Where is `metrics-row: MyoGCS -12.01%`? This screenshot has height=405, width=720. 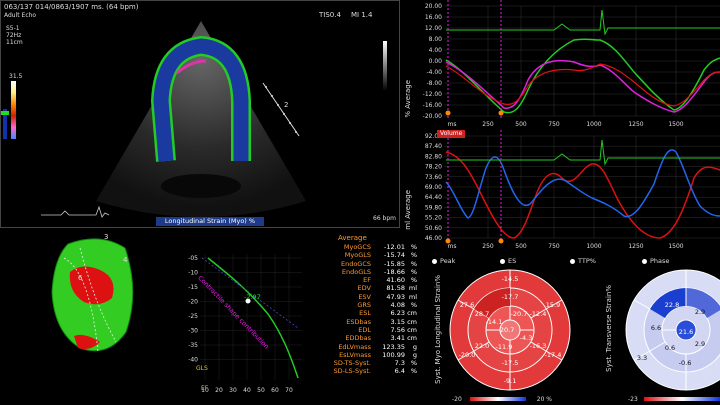 metrics-row: MyoGCS -12.01% is located at coordinates (370, 247).